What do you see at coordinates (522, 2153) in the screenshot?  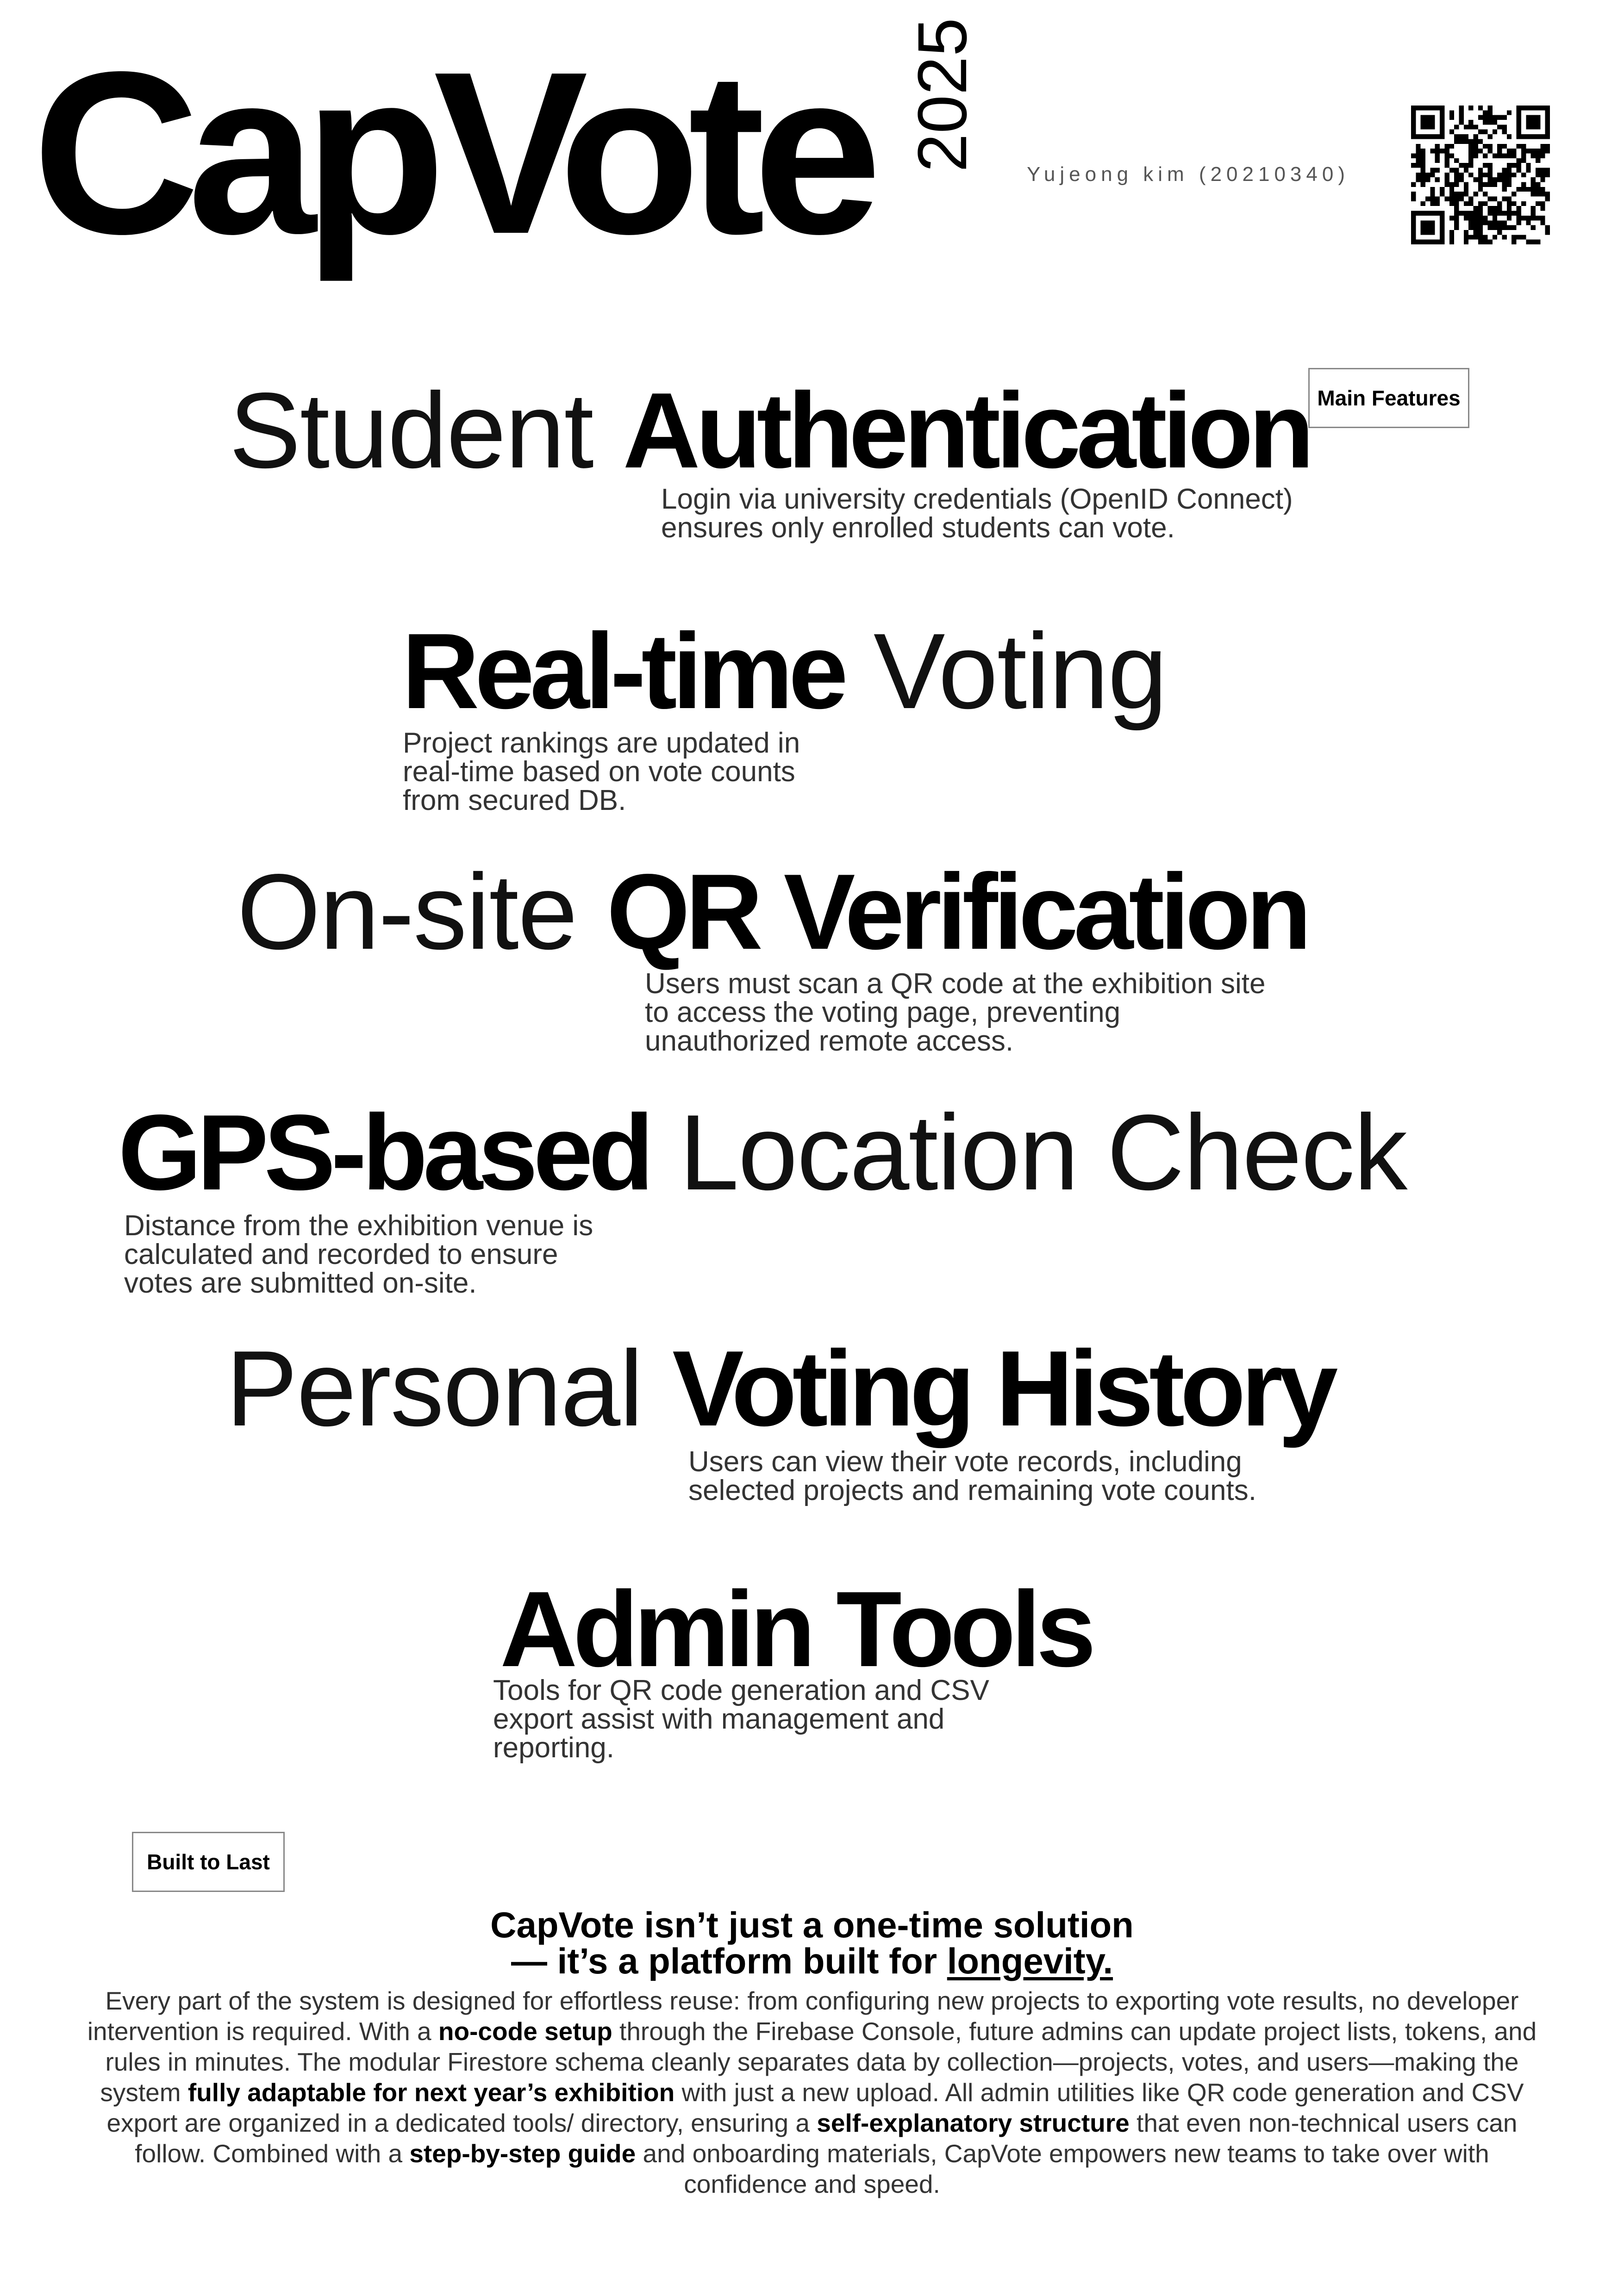 I see `closing-body-emphasis: step-by-step guide` at bounding box center [522, 2153].